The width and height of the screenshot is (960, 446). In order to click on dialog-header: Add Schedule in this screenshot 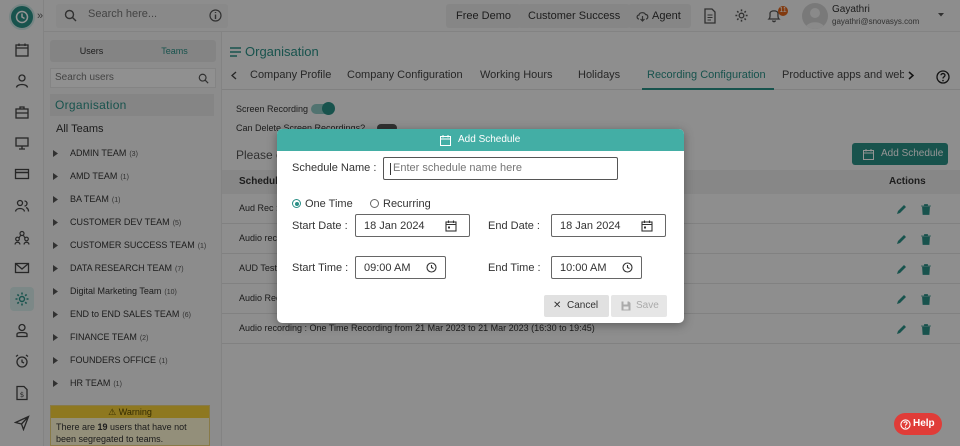, I will do `click(480, 140)`.